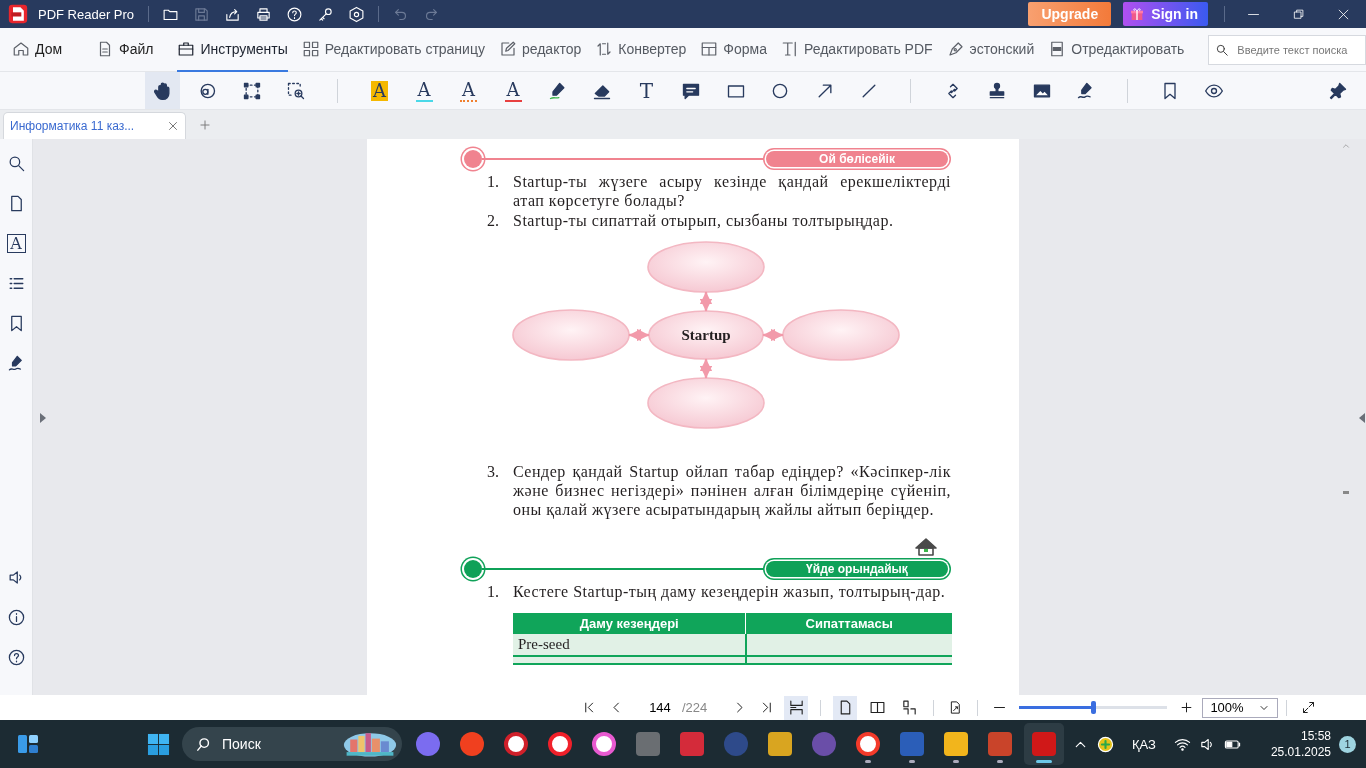 This screenshot has width=1366, height=768. Describe the element at coordinates (1240, 707) in the screenshot. I see `zoom-dropdown: 100%` at that location.